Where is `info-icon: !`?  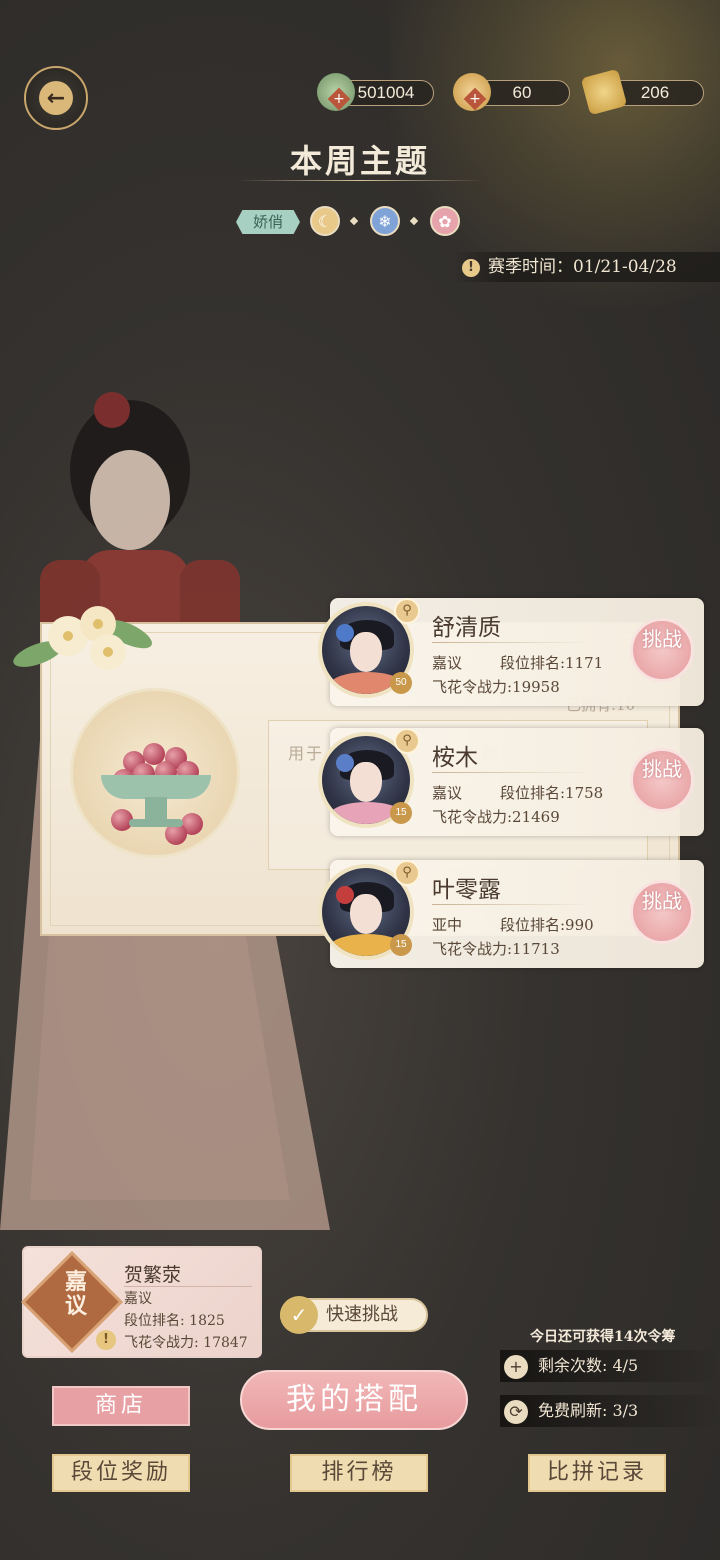 info-icon: ! is located at coordinates (471, 267).